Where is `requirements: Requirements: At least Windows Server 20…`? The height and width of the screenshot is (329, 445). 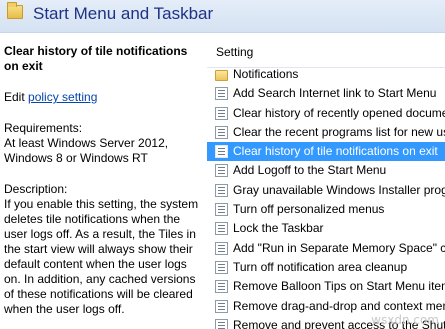
requirements: Requirements: At least Windows Server 20… is located at coordinates (86, 143).